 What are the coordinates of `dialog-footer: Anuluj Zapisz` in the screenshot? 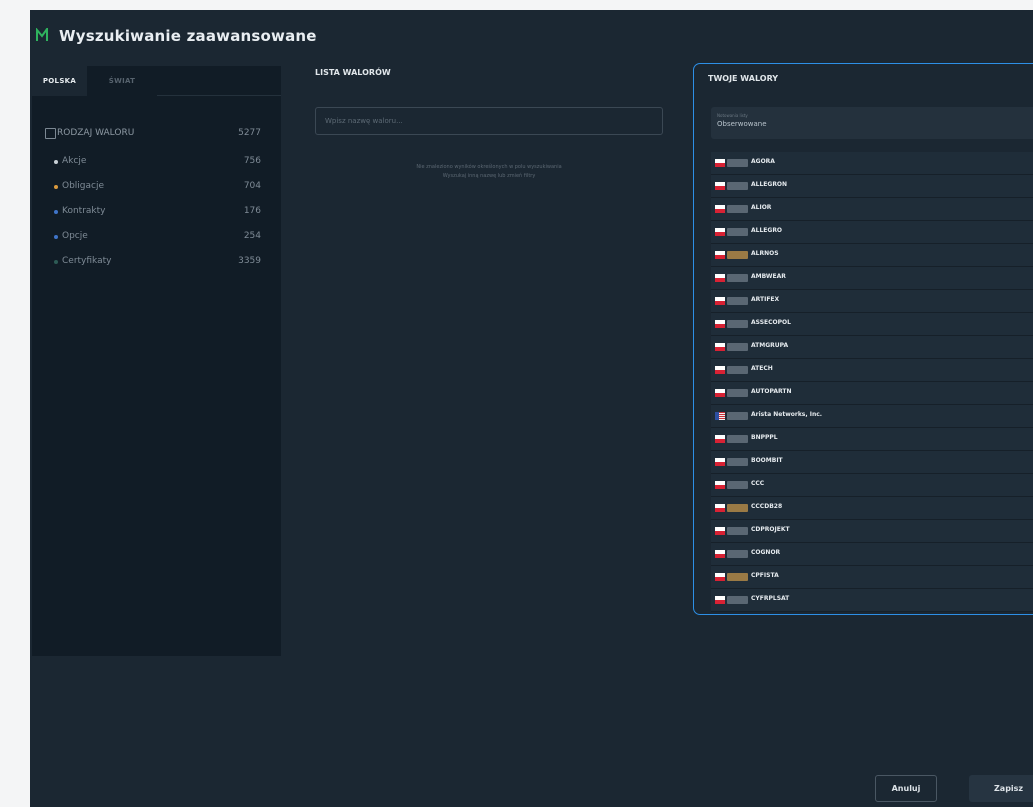 It's located at (531, 788).